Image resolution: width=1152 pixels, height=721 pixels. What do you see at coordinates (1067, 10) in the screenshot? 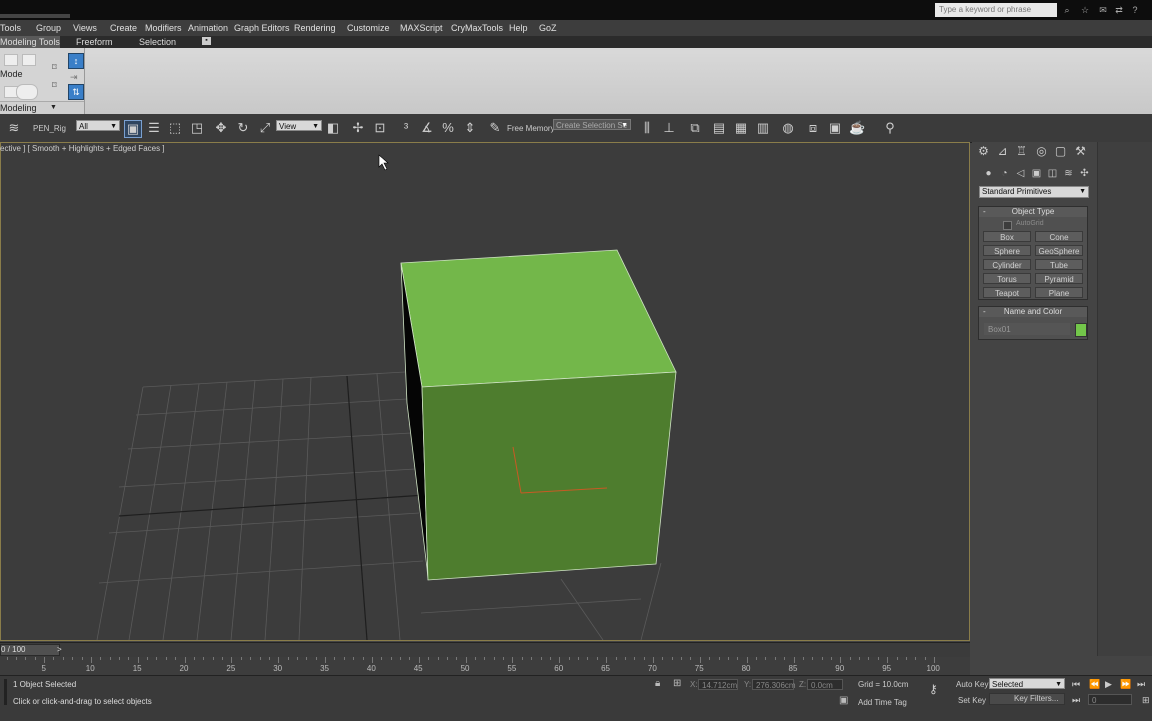
I see `search-icon: ⌕` at bounding box center [1067, 10].